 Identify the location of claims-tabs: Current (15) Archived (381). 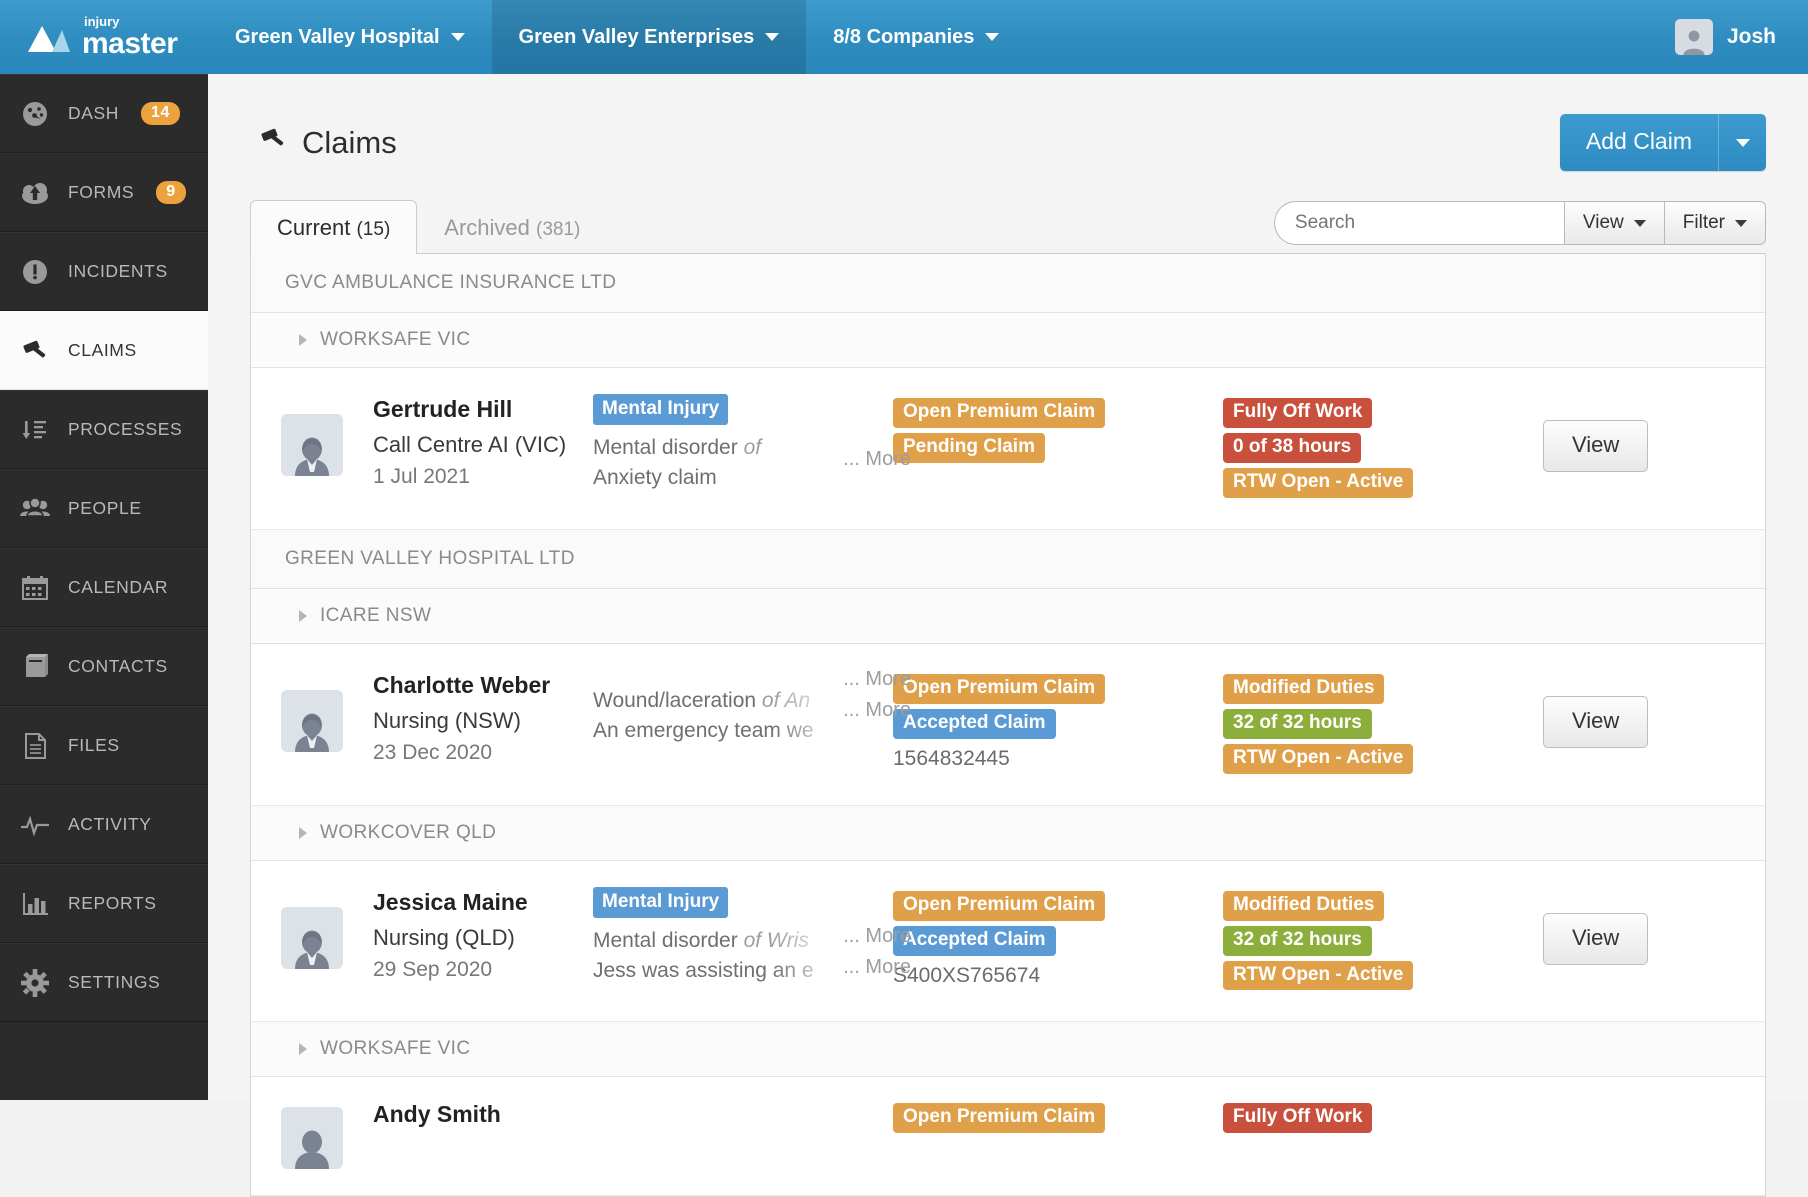
(428, 226).